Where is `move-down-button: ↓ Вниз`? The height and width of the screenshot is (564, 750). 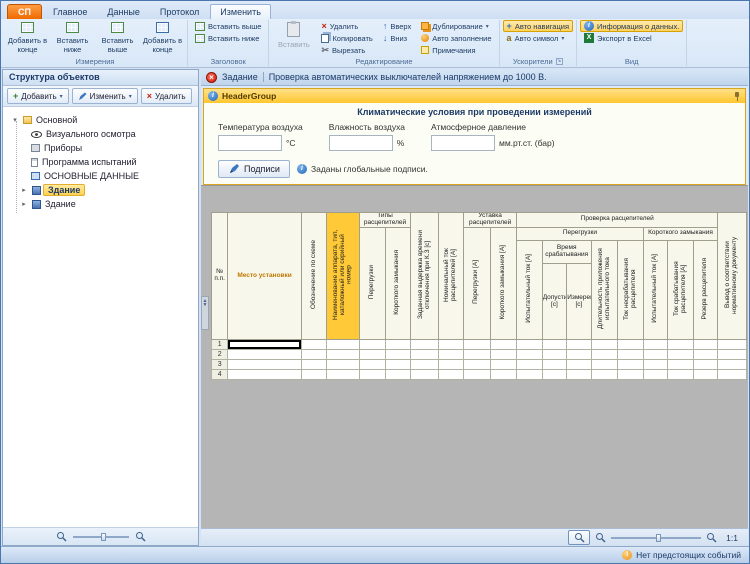 move-down-button: ↓ Вниз is located at coordinates (397, 38).